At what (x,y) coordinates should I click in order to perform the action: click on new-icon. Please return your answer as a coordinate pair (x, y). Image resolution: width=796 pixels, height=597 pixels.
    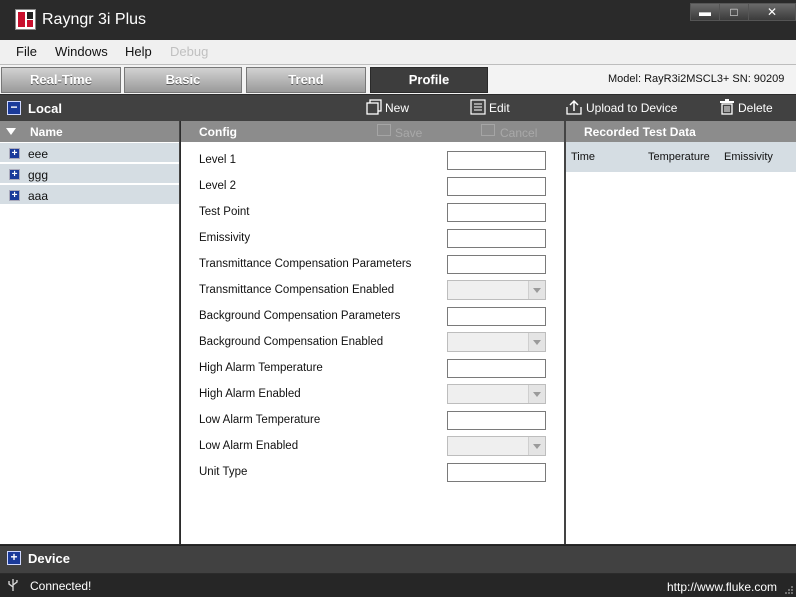
    Looking at the image, I should click on (374, 107).